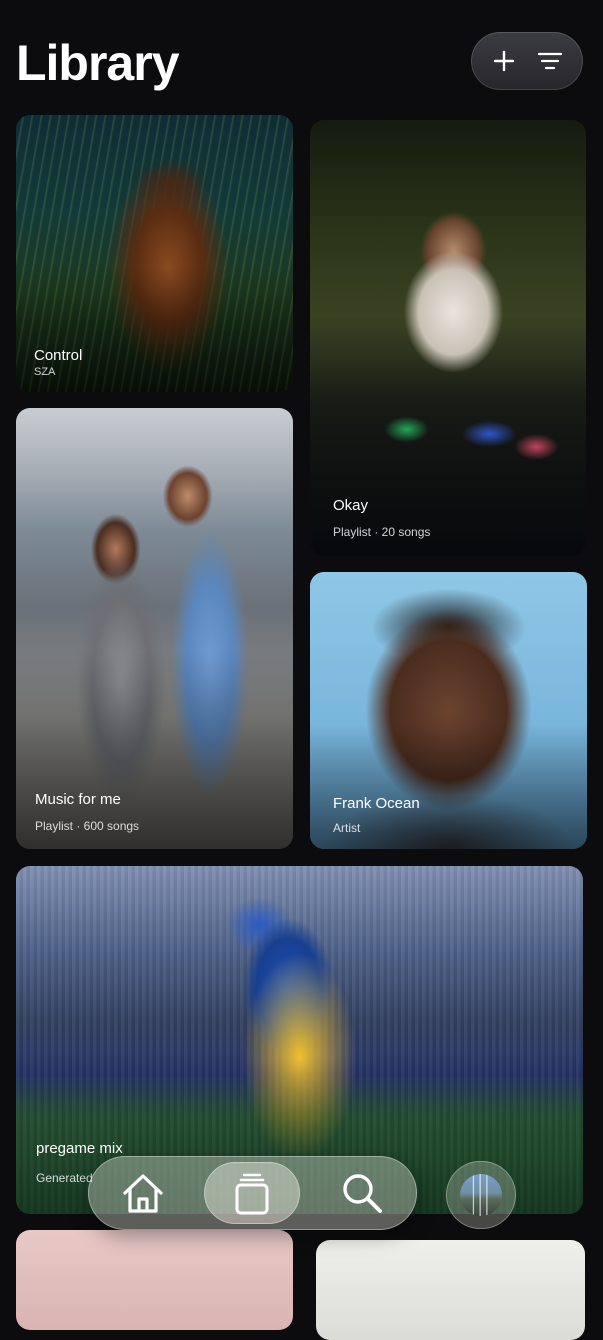 The height and width of the screenshot is (1340, 603). I want to click on artist-card-frank-ocean: Frank Ocean Artist, so click(448, 710).